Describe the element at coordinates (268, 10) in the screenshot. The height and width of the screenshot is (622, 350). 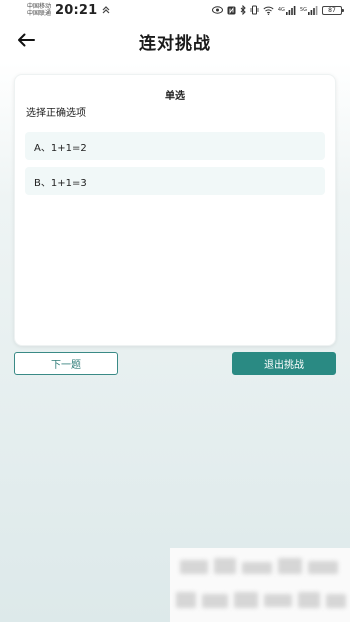
I see `wifi-icon` at that location.